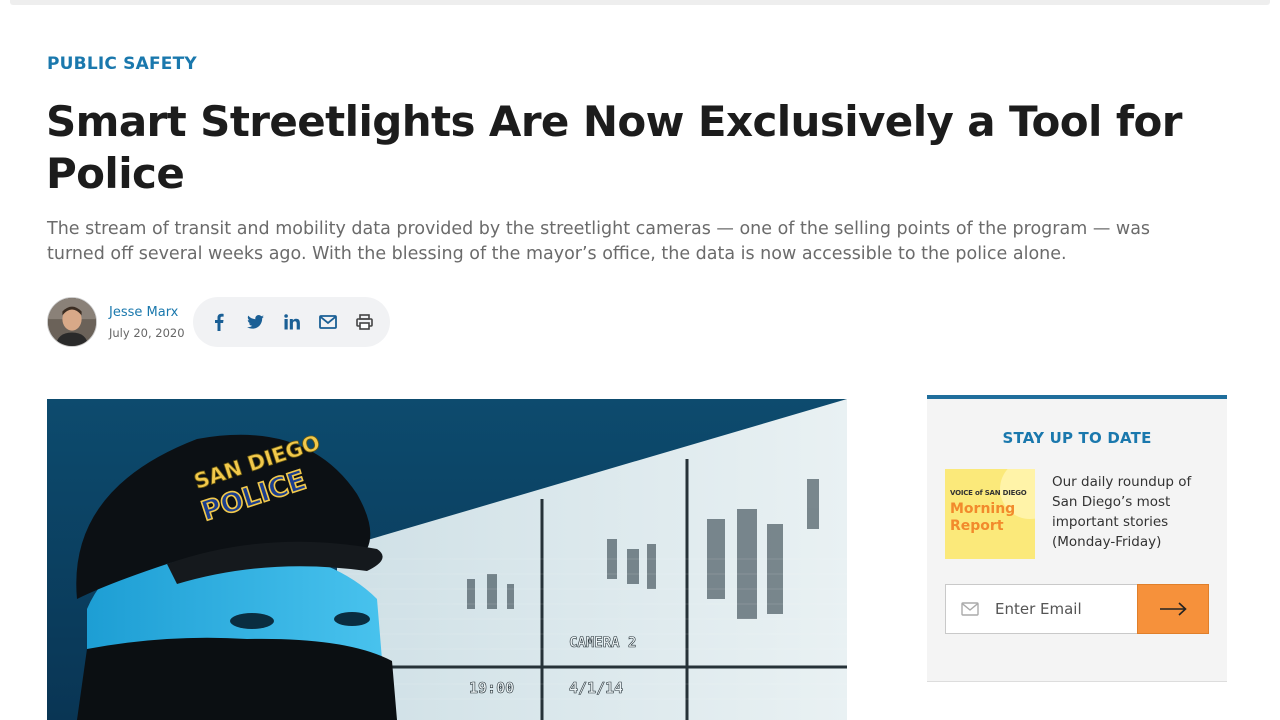 The width and height of the screenshot is (1280, 720). Describe the element at coordinates (970, 609) in the screenshot. I see `mail-input-icon` at that location.